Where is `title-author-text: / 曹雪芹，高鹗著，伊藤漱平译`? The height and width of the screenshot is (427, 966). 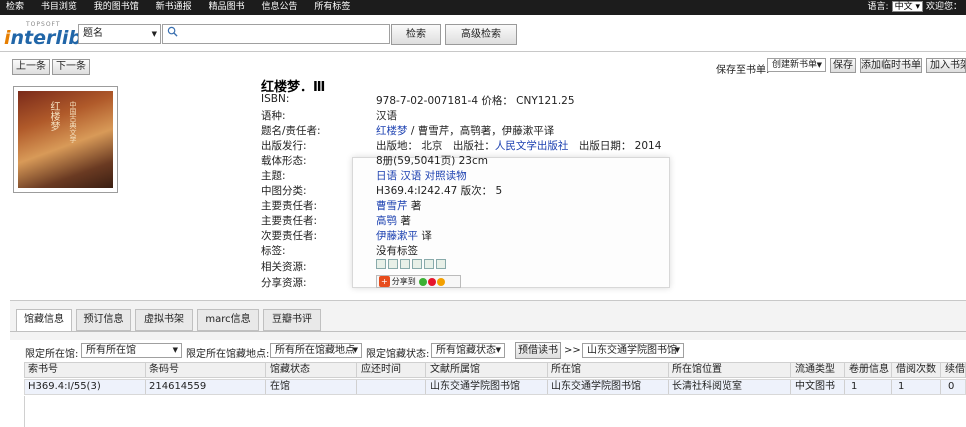 title-author-text: / 曹雪芹，高鹗著，伊藤漱平译 is located at coordinates (481, 131).